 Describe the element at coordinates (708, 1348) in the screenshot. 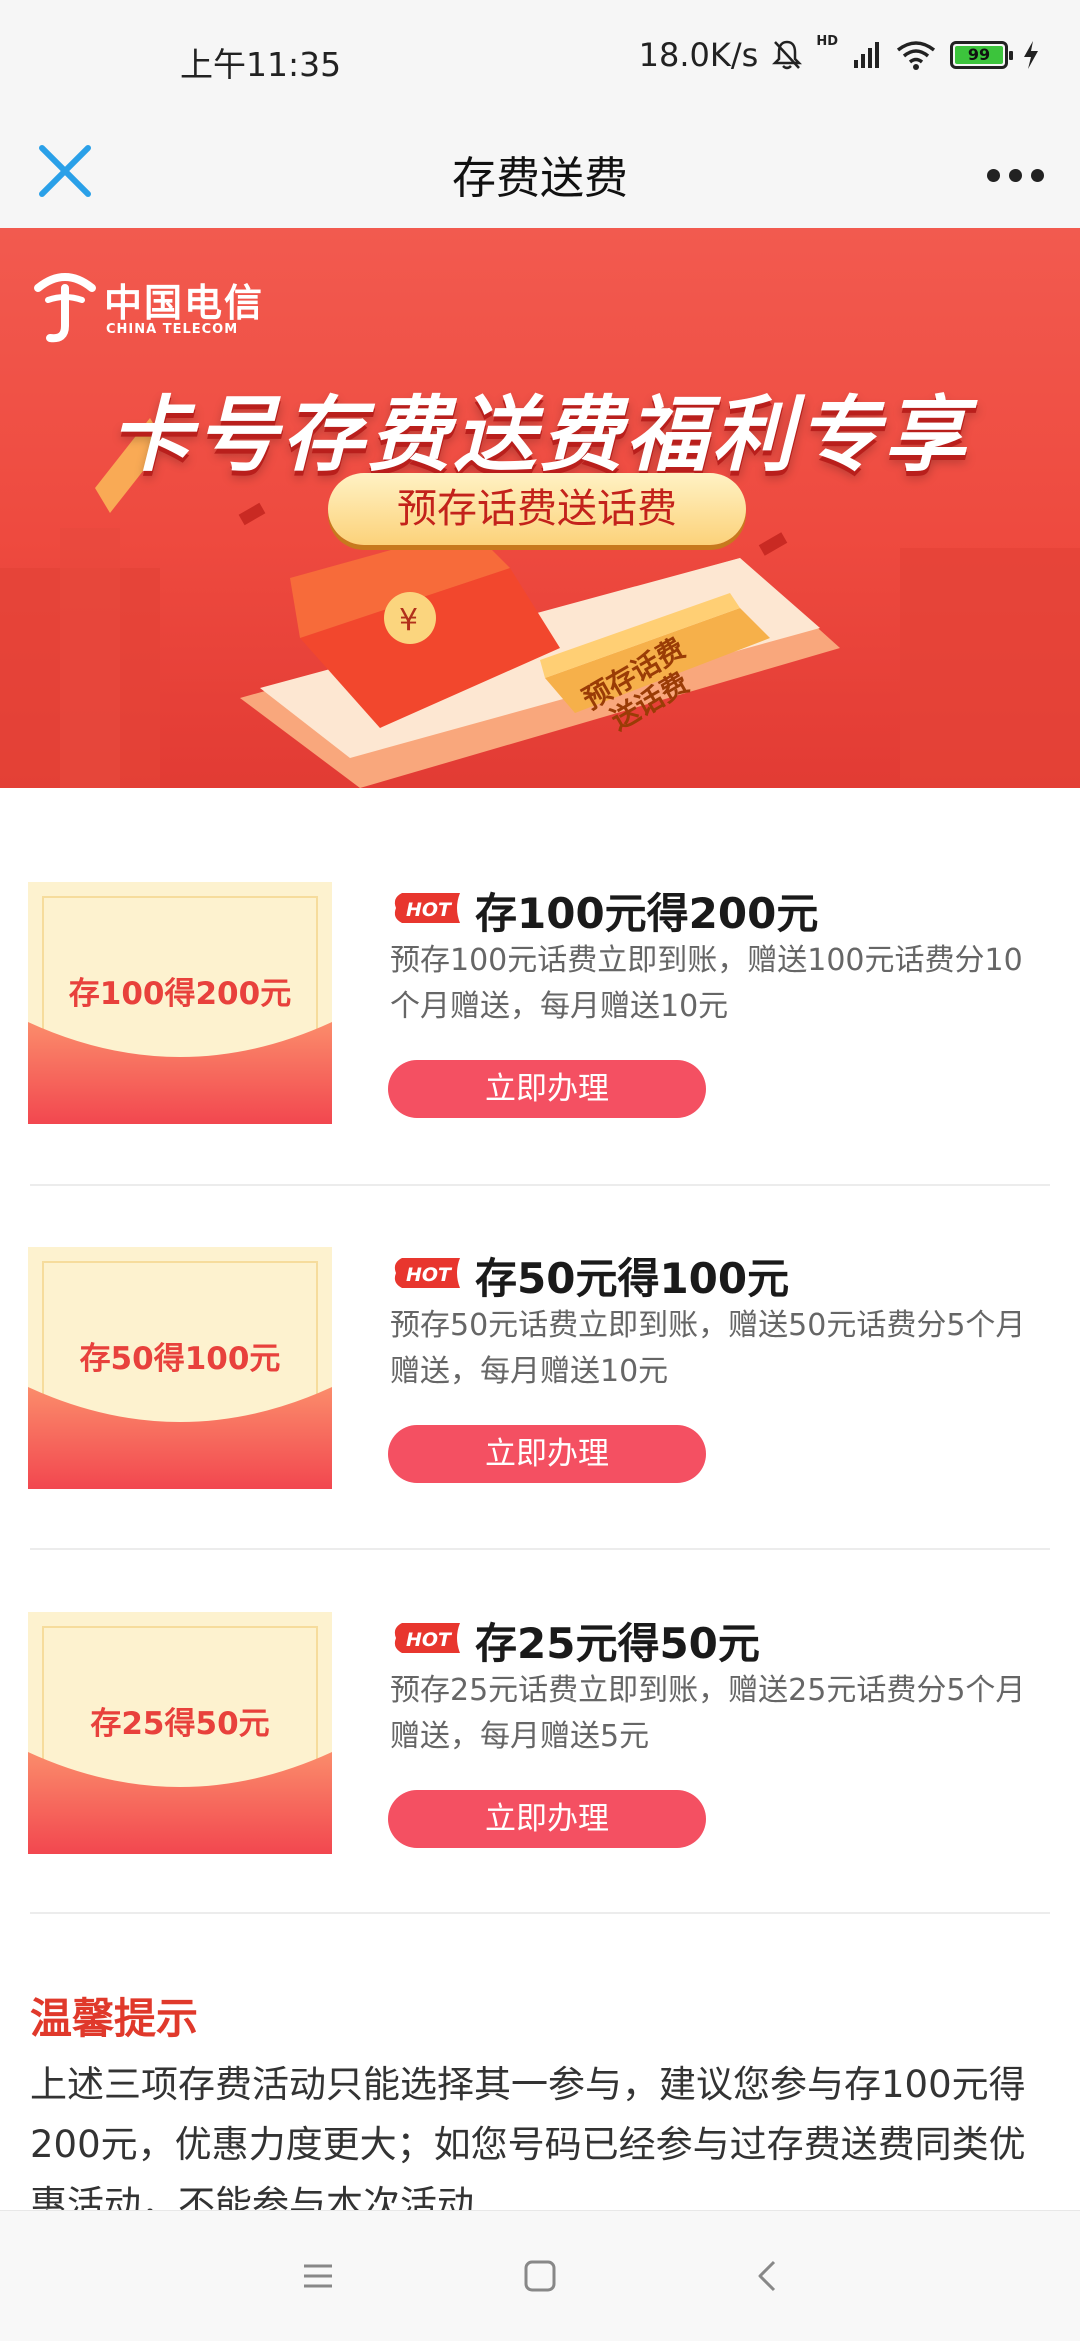

I see `offer-description: 预存50元话费立即到账，赠送50元话费分5个月赠送，每月赠送10元` at that location.